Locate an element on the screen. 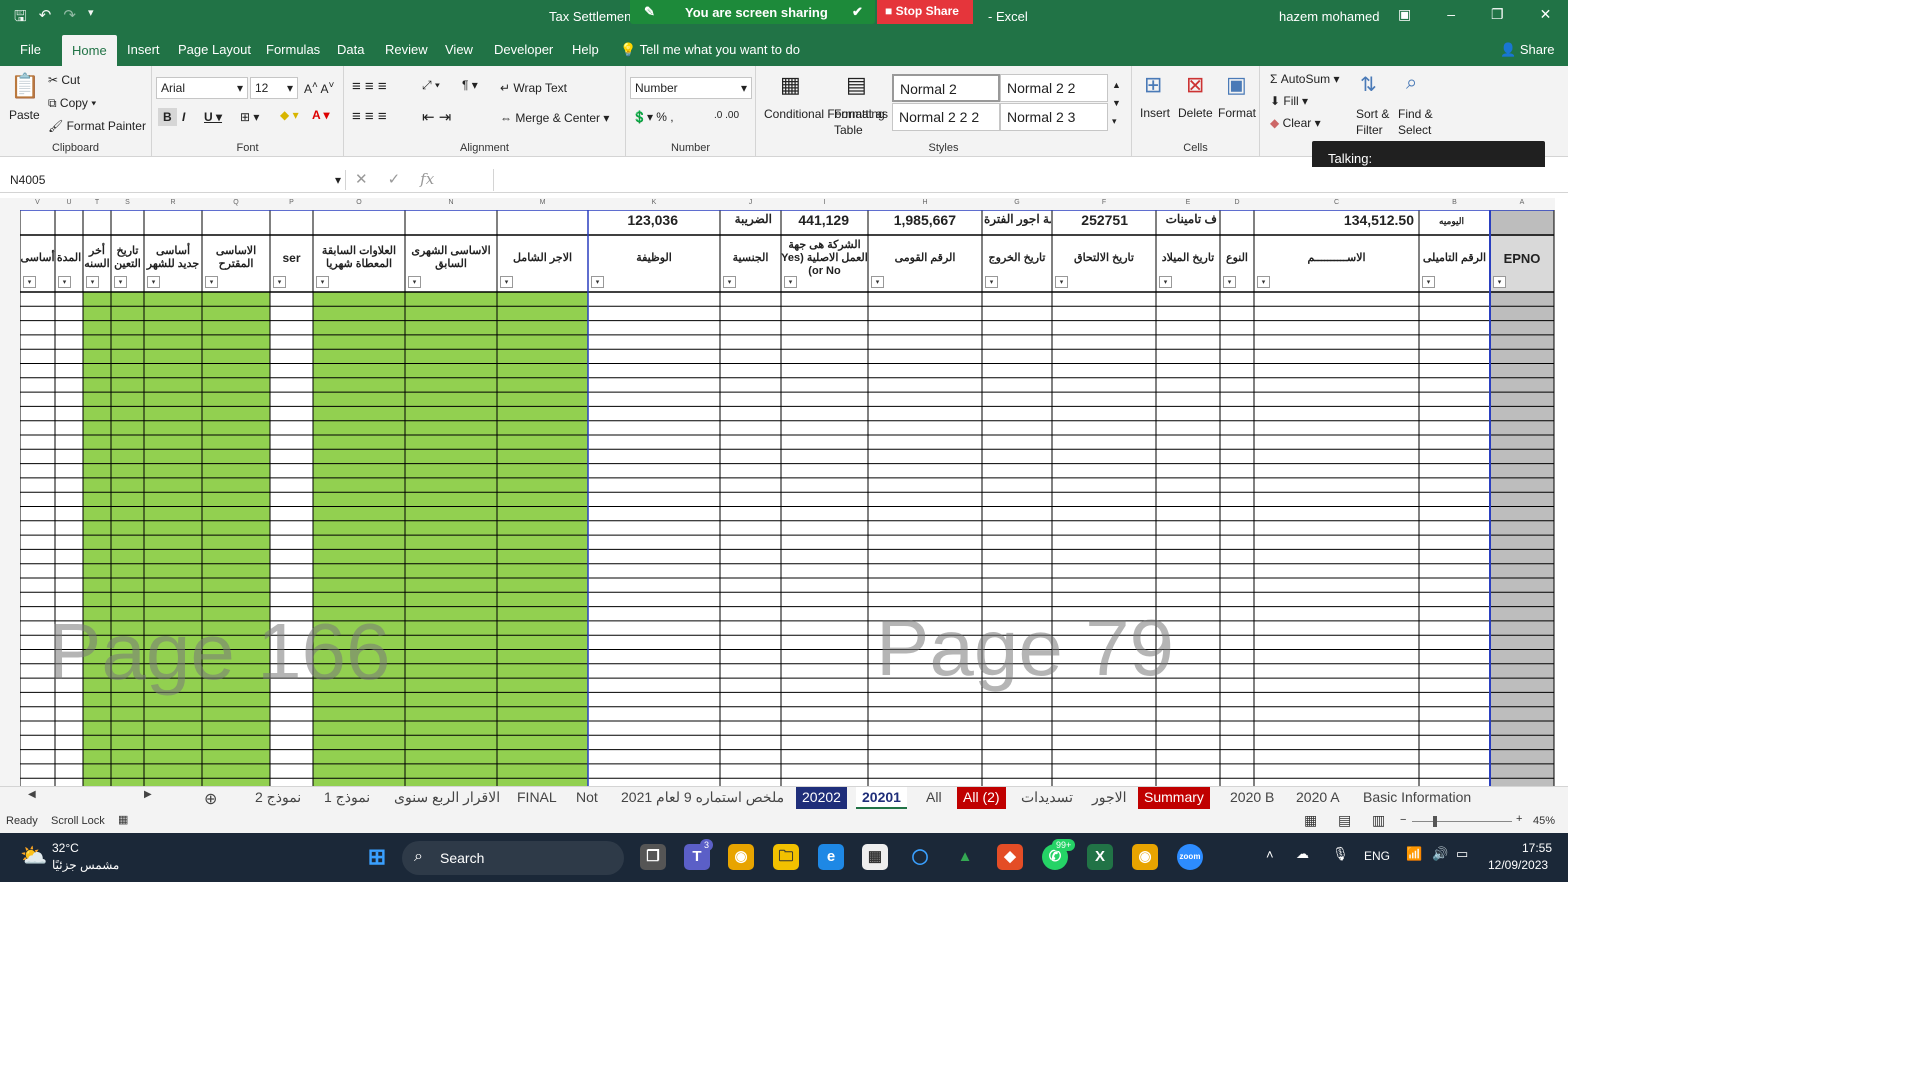 Image resolution: width=1920 pixels, height=1080 pixels. tell-me-search: 💡 Tell me what you want to do is located at coordinates (710, 50).